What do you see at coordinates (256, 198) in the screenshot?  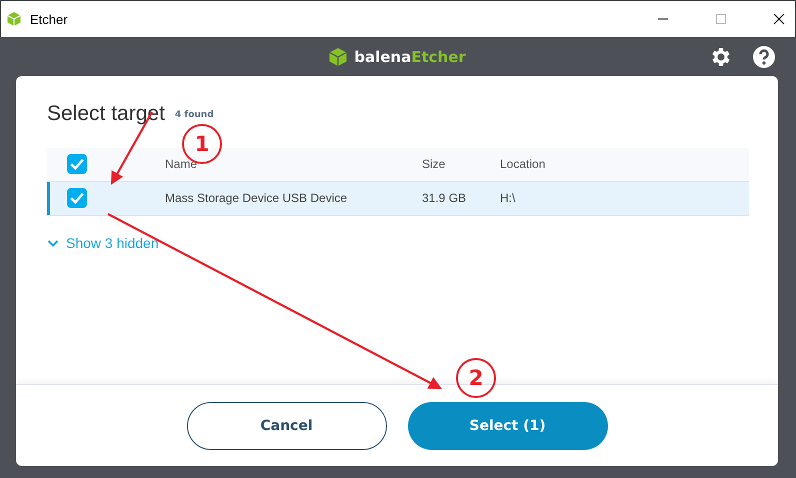 I see `table-cell: Mass Storage Device USB Device` at bounding box center [256, 198].